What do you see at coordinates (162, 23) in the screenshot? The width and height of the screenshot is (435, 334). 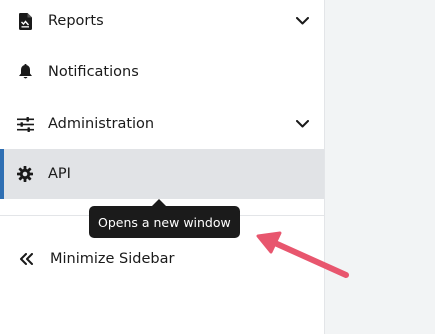 I see `sidebar-item-reports: Reports` at bounding box center [162, 23].